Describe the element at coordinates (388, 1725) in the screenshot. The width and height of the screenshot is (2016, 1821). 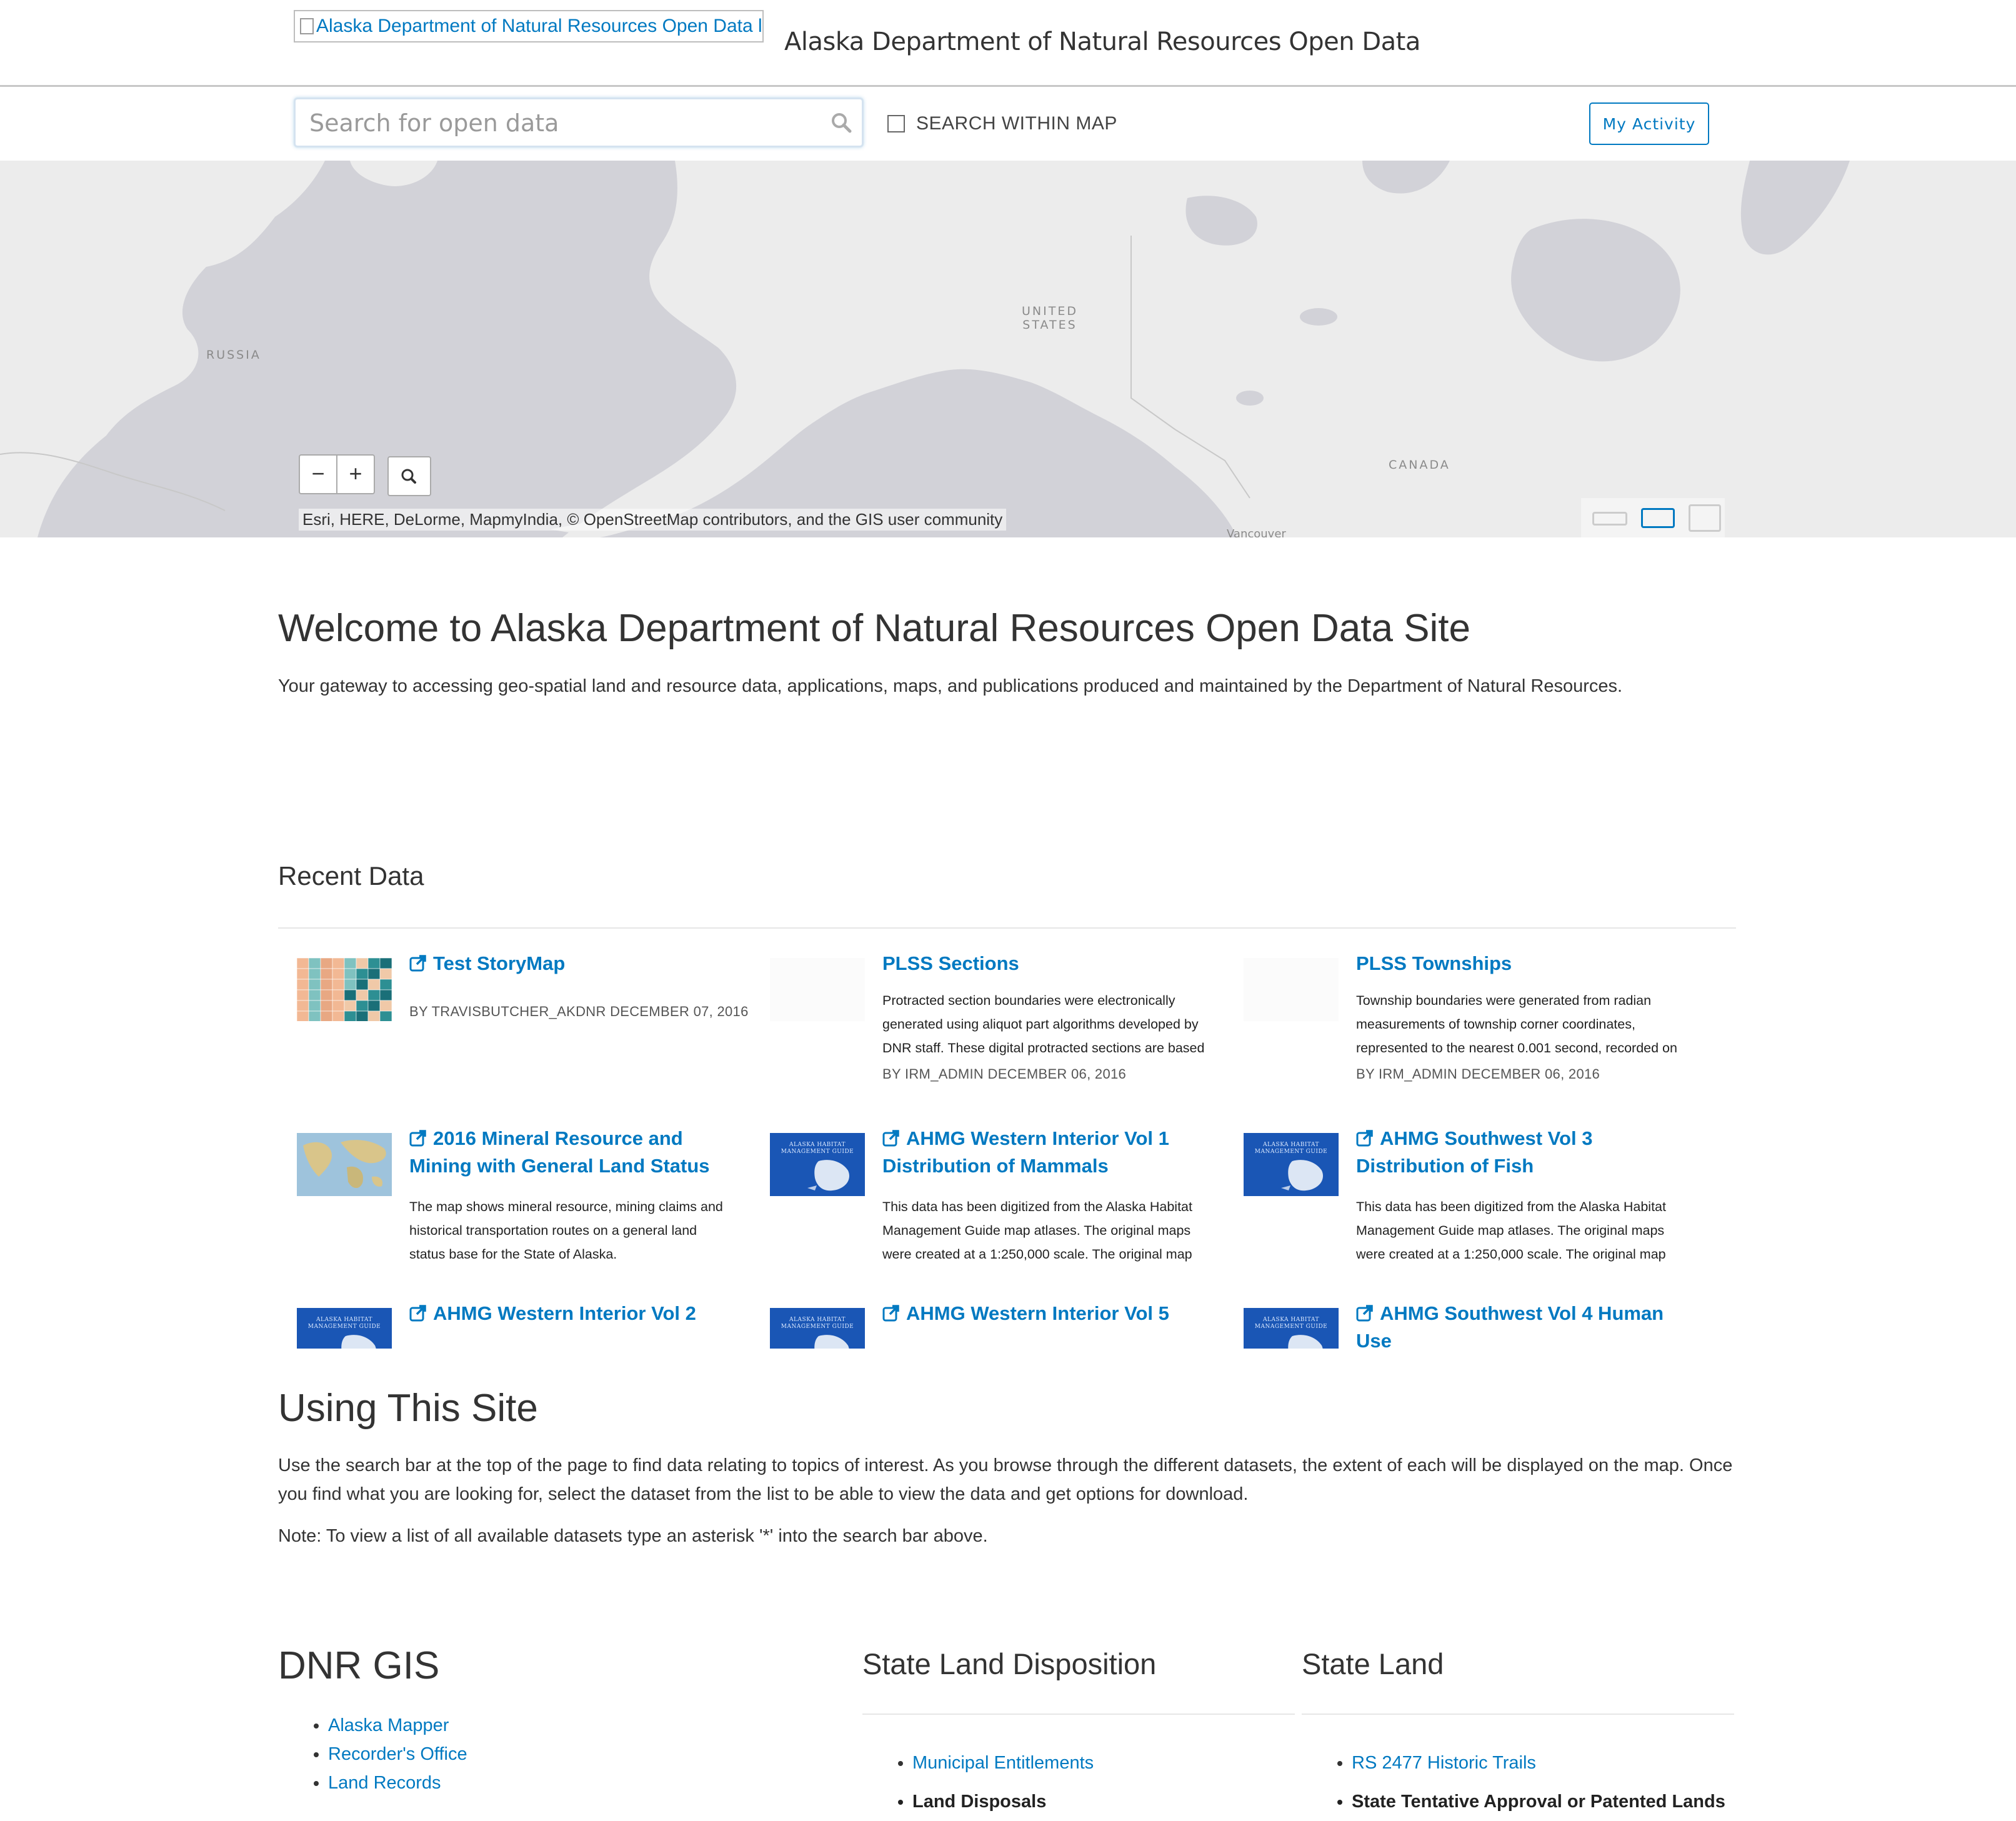
I see `link-alaska-mapper: Alaska Mapper` at that location.